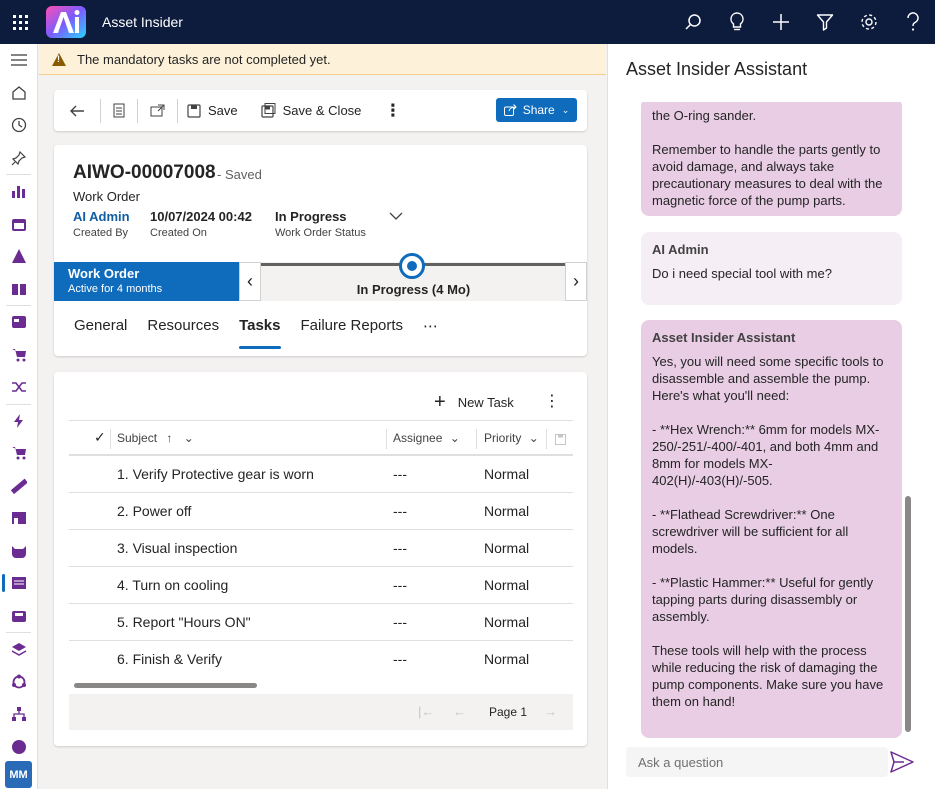  Describe the element at coordinates (183, 333) in the screenshot. I see `tab-resources: Resources` at that location.